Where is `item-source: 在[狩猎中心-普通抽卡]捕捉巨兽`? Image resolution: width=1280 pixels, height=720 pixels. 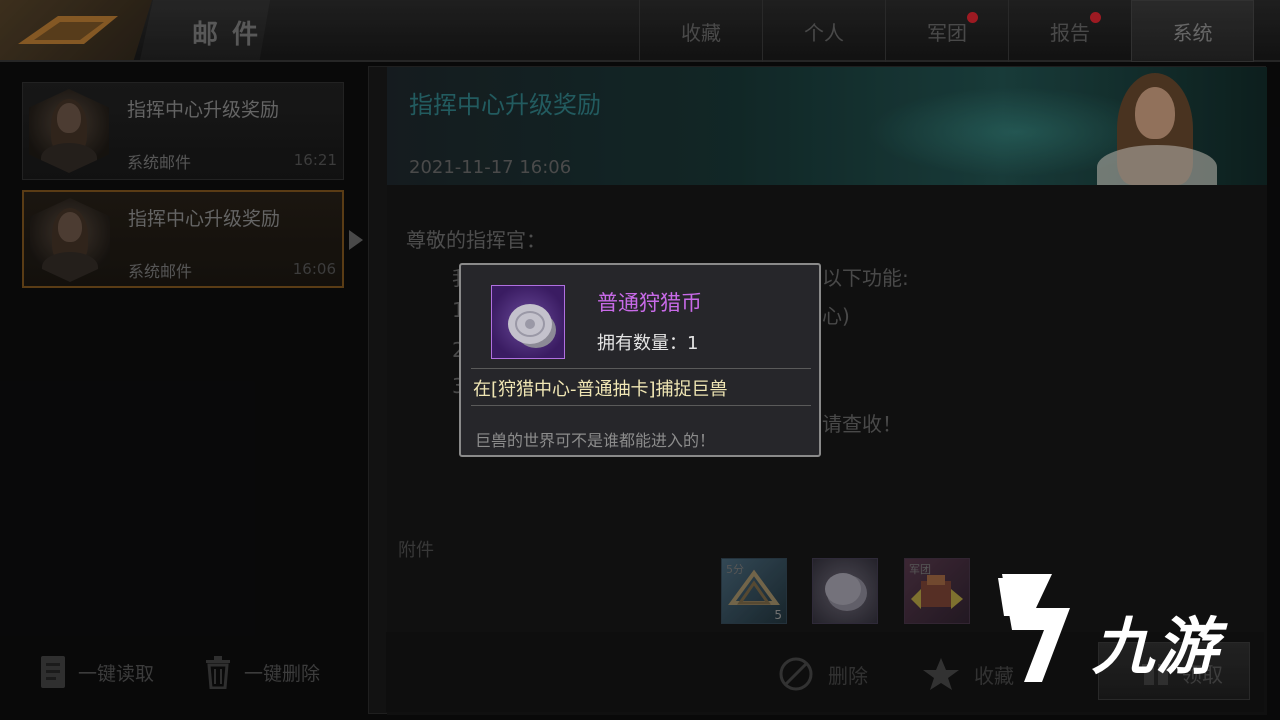
item-source: 在[狩猎中心-普通抽卡]捕捉巨兽 is located at coordinates (600, 389).